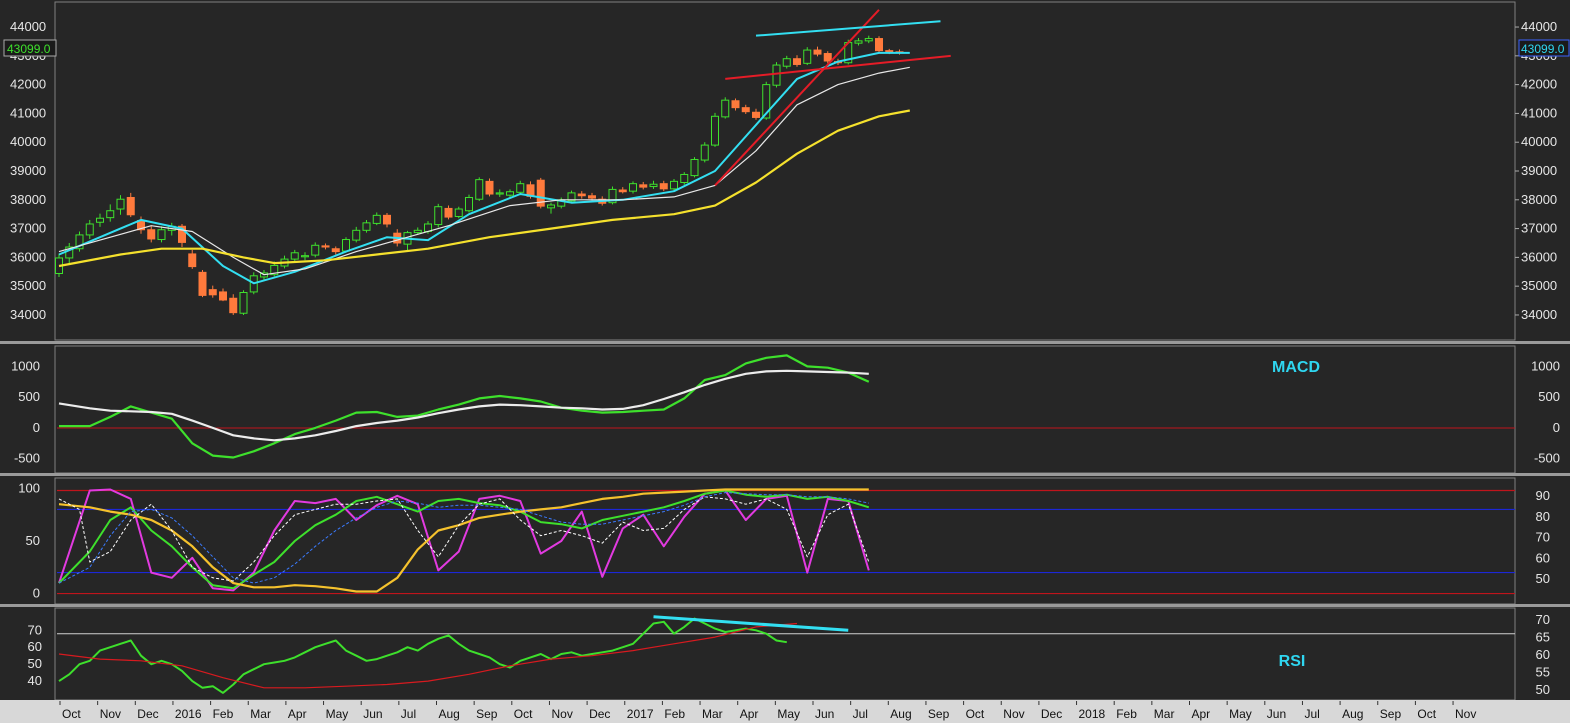 This screenshot has height=723, width=1570. I want to click on stoch-tick-right: 60, so click(1543, 557).